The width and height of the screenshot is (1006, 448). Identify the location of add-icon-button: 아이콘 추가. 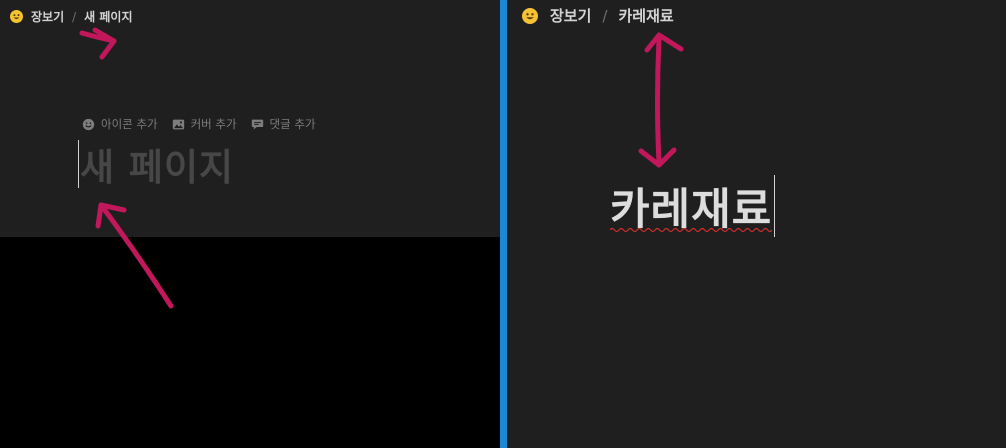
(120, 124).